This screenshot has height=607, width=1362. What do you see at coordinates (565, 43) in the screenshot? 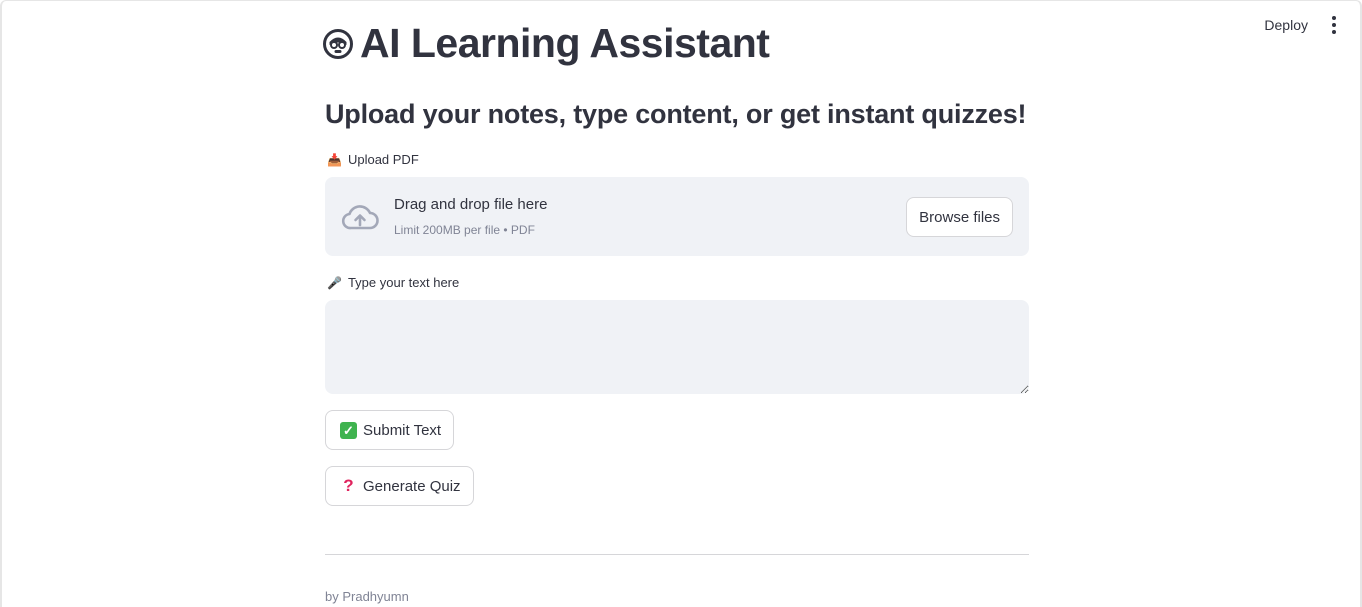
I see `page-title-text: AI Learning Assistant` at bounding box center [565, 43].